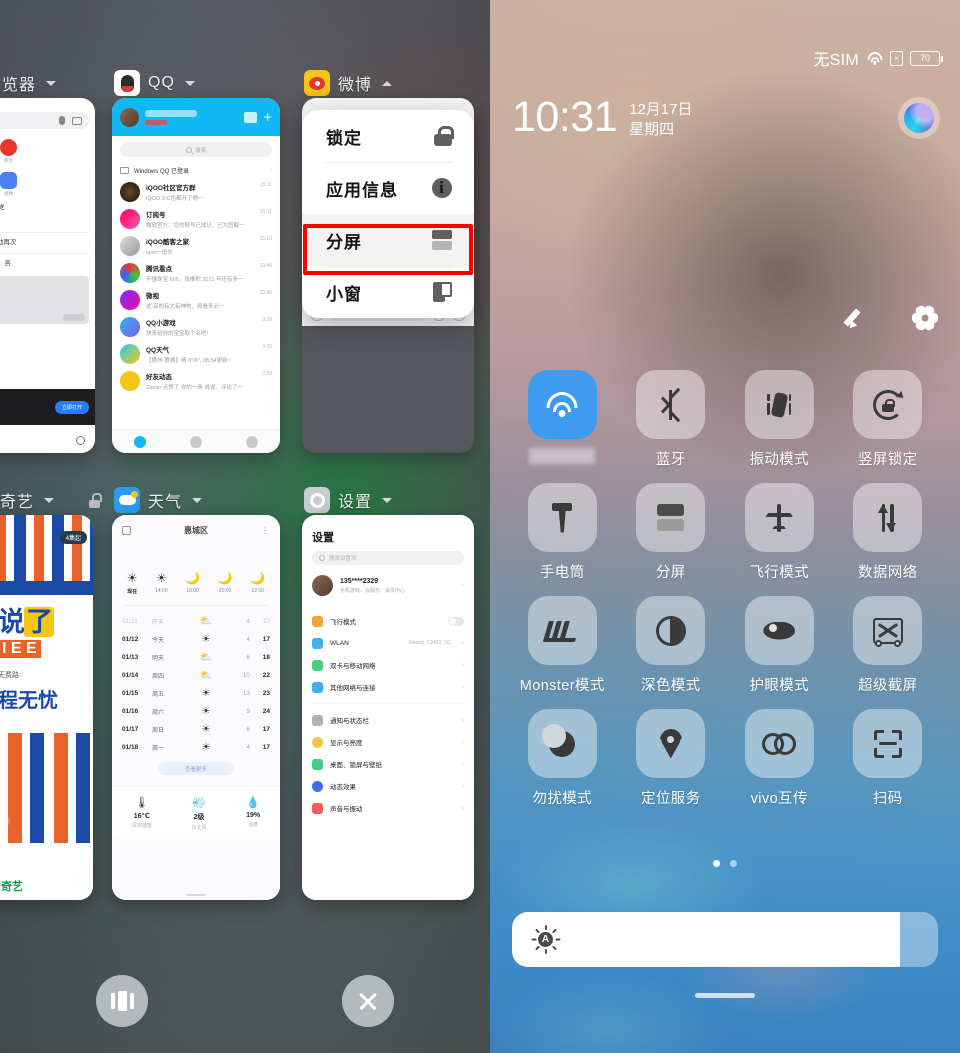  I want to click on tile-flashlight: 手电筒, so click(562, 532).